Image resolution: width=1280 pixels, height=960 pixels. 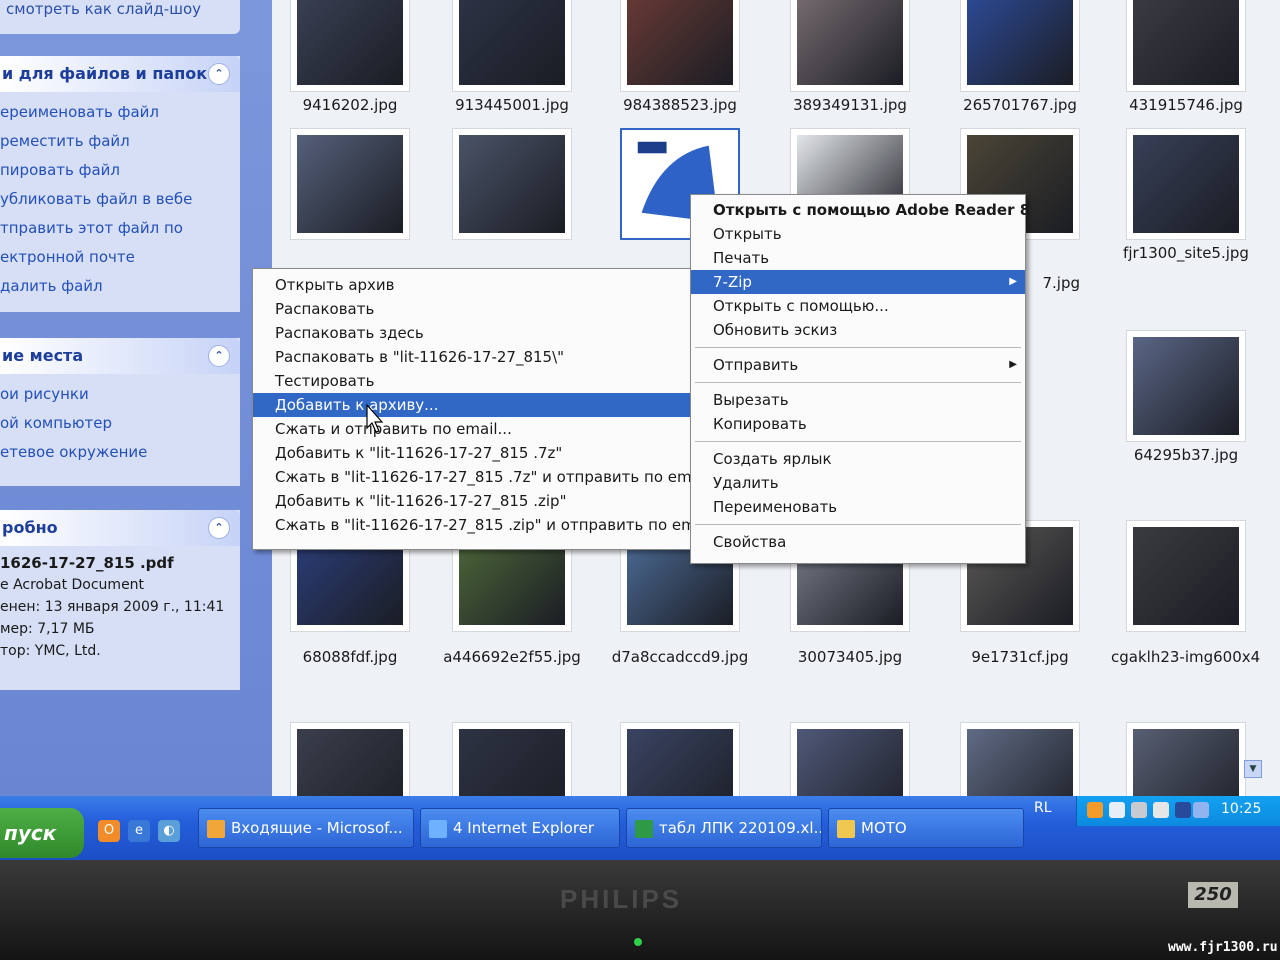 I want to click on menu-item-label: Распаковать здесь, so click(x=349, y=333).